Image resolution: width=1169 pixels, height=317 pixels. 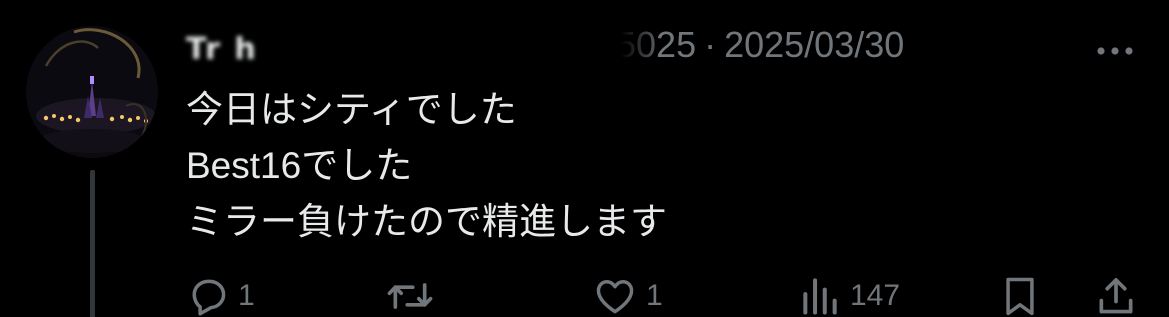 I want to click on tweet-date: 2025/03/30, so click(x=814, y=44).